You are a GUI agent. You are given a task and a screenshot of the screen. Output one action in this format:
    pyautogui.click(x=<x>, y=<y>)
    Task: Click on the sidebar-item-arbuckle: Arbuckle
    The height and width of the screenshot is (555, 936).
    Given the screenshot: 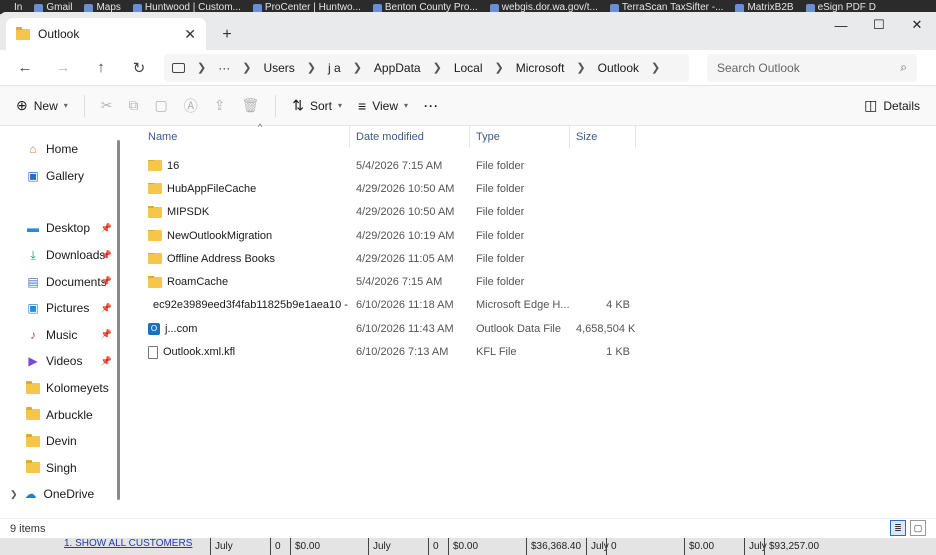 What is the action you would take?
    pyautogui.click(x=61, y=414)
    